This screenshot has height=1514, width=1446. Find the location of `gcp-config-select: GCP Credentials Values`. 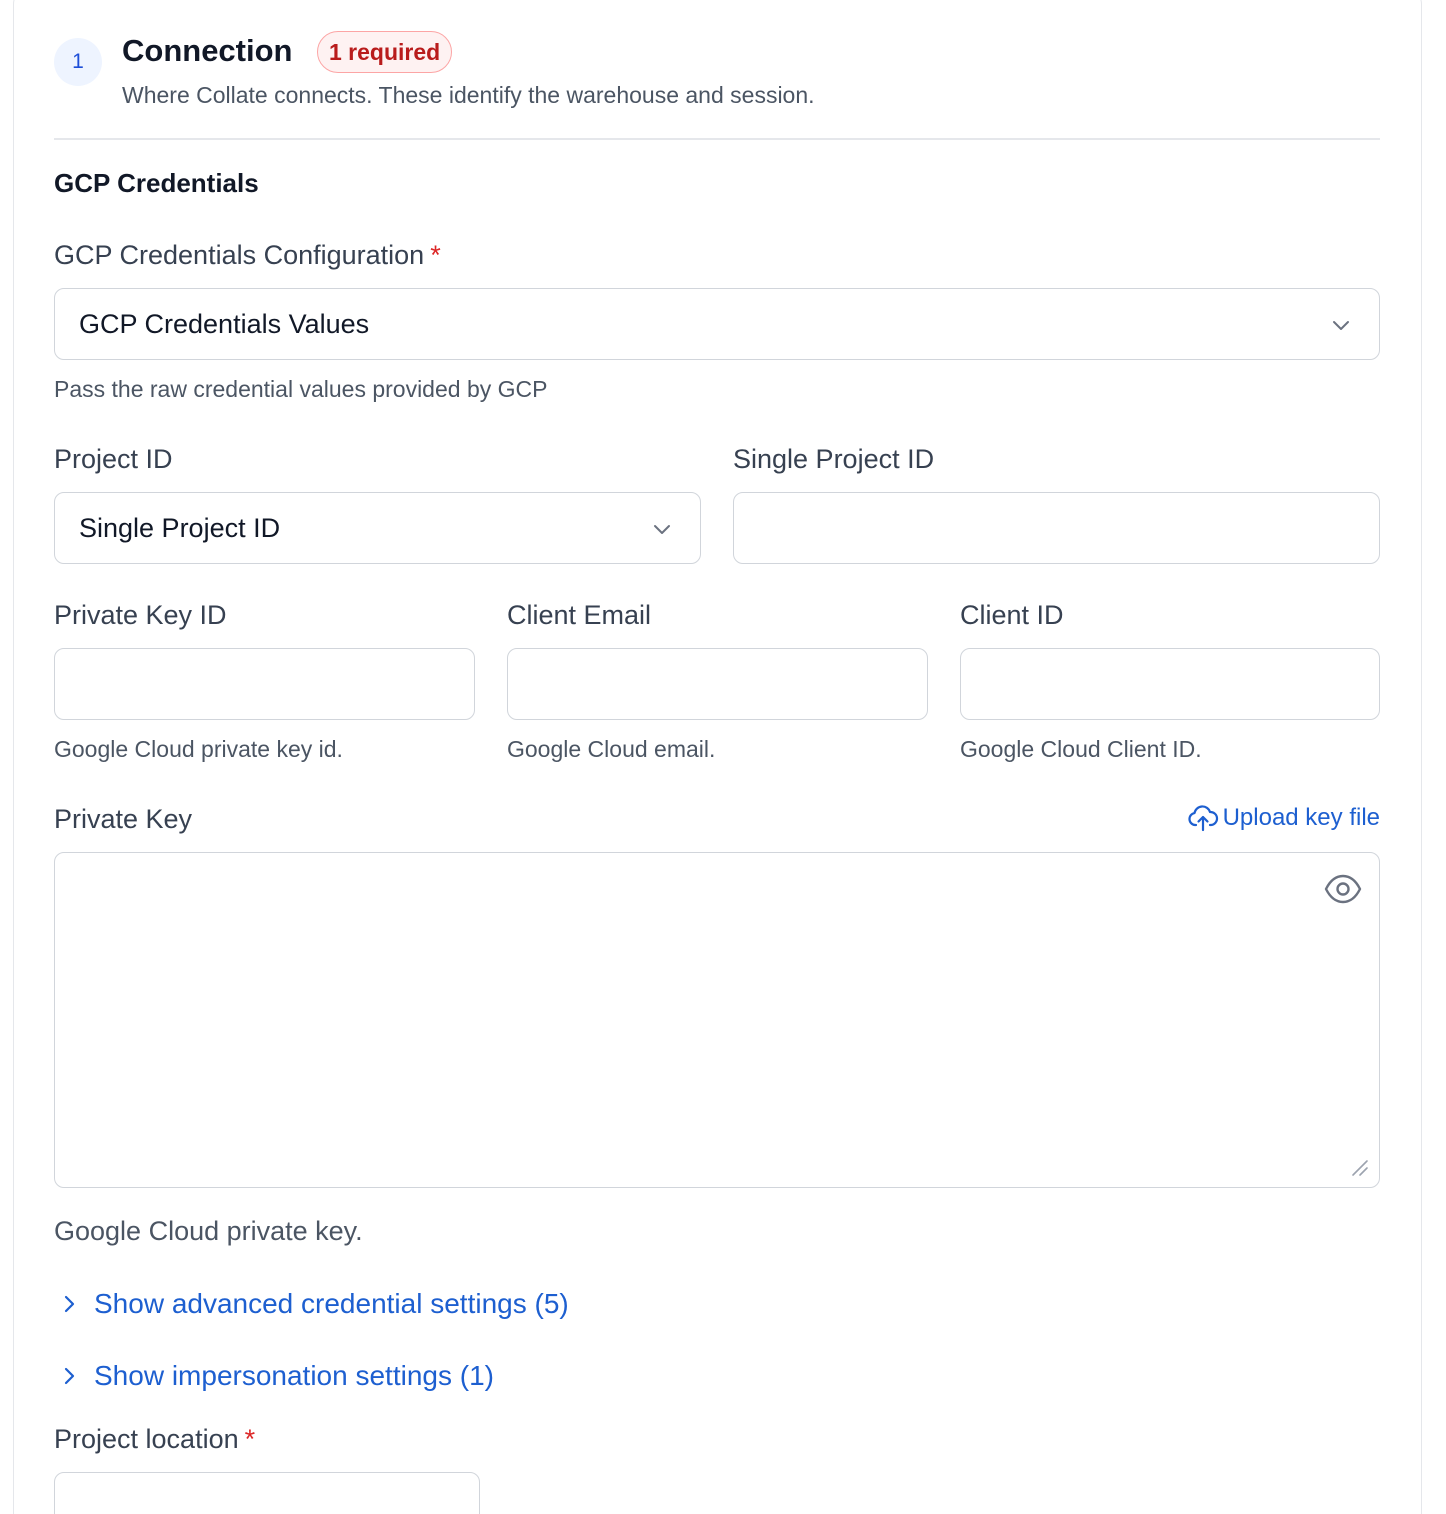

gcp-config-select: GCP Credentials Values is located at coordinates (717, 324).